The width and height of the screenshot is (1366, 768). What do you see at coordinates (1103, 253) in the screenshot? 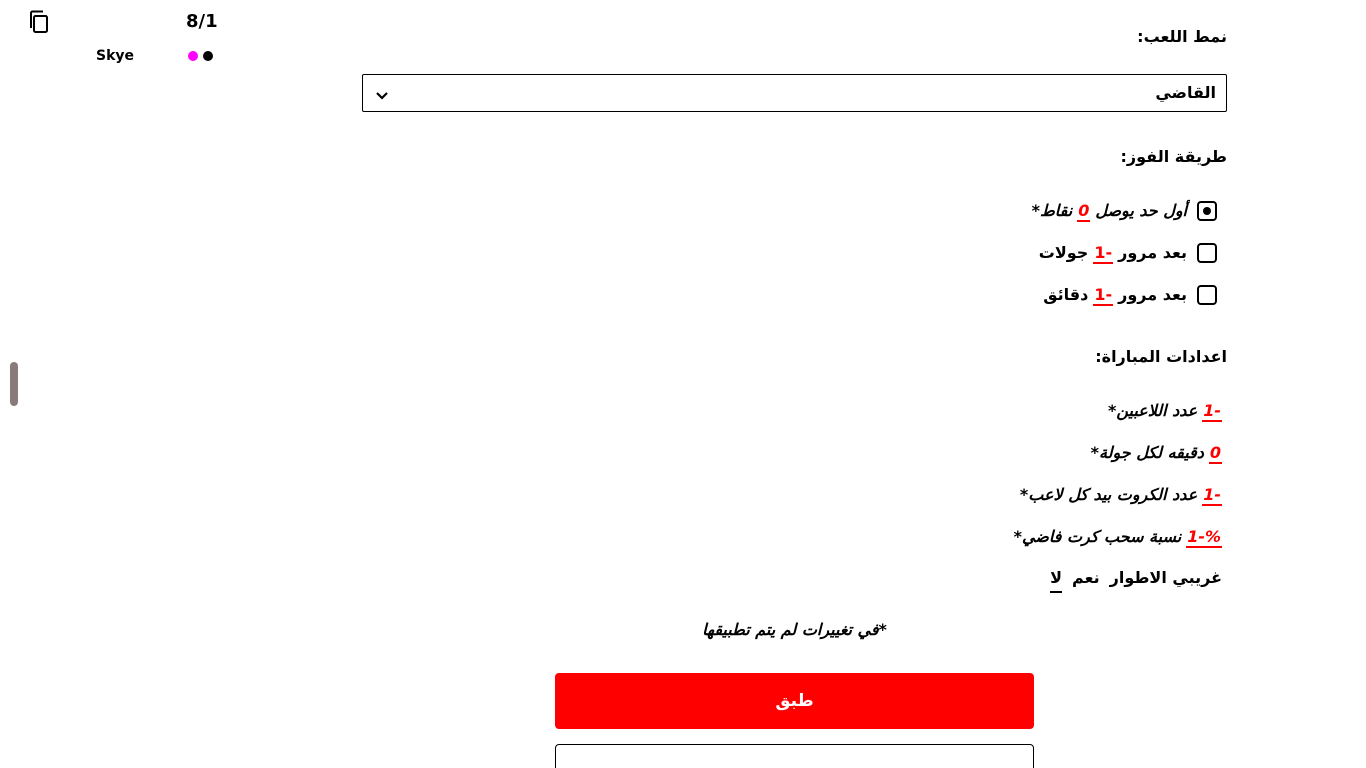
I see `rounds-input: -1` at bounding box center [1103, 253].